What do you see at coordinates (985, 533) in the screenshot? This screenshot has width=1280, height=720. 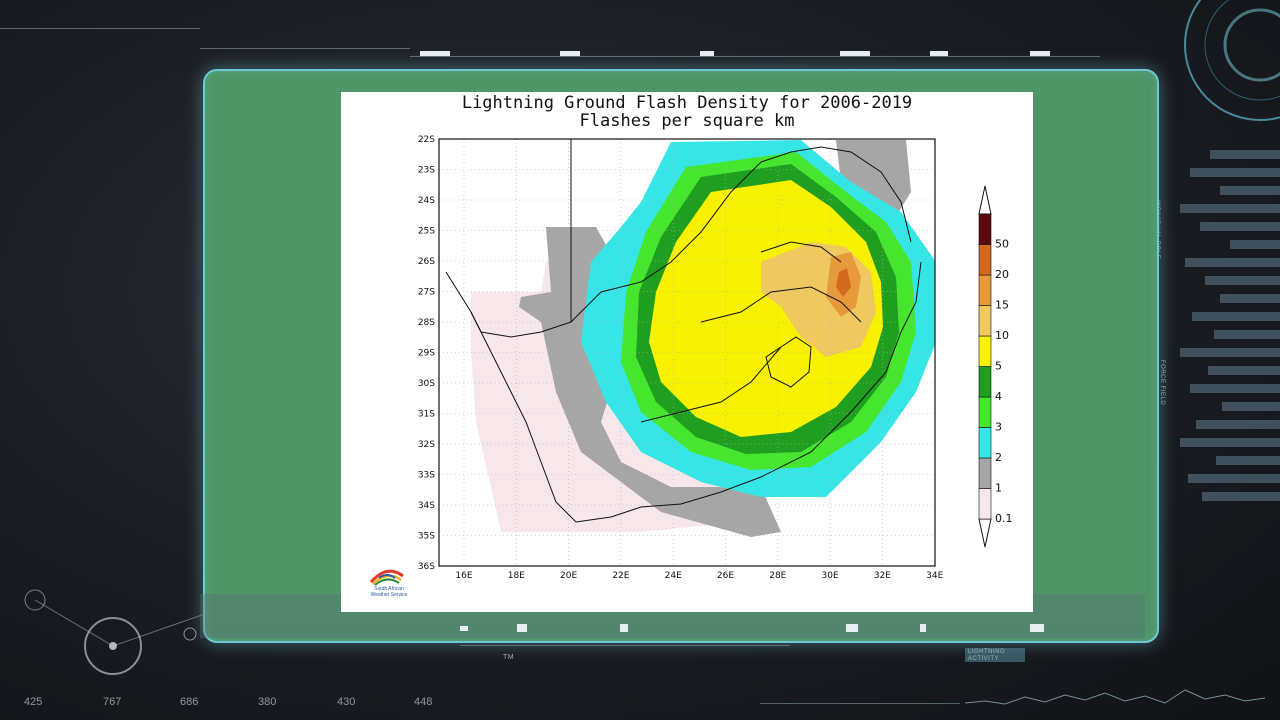 I see `legend-arrow-bottom` at bounding box center [985, 533].